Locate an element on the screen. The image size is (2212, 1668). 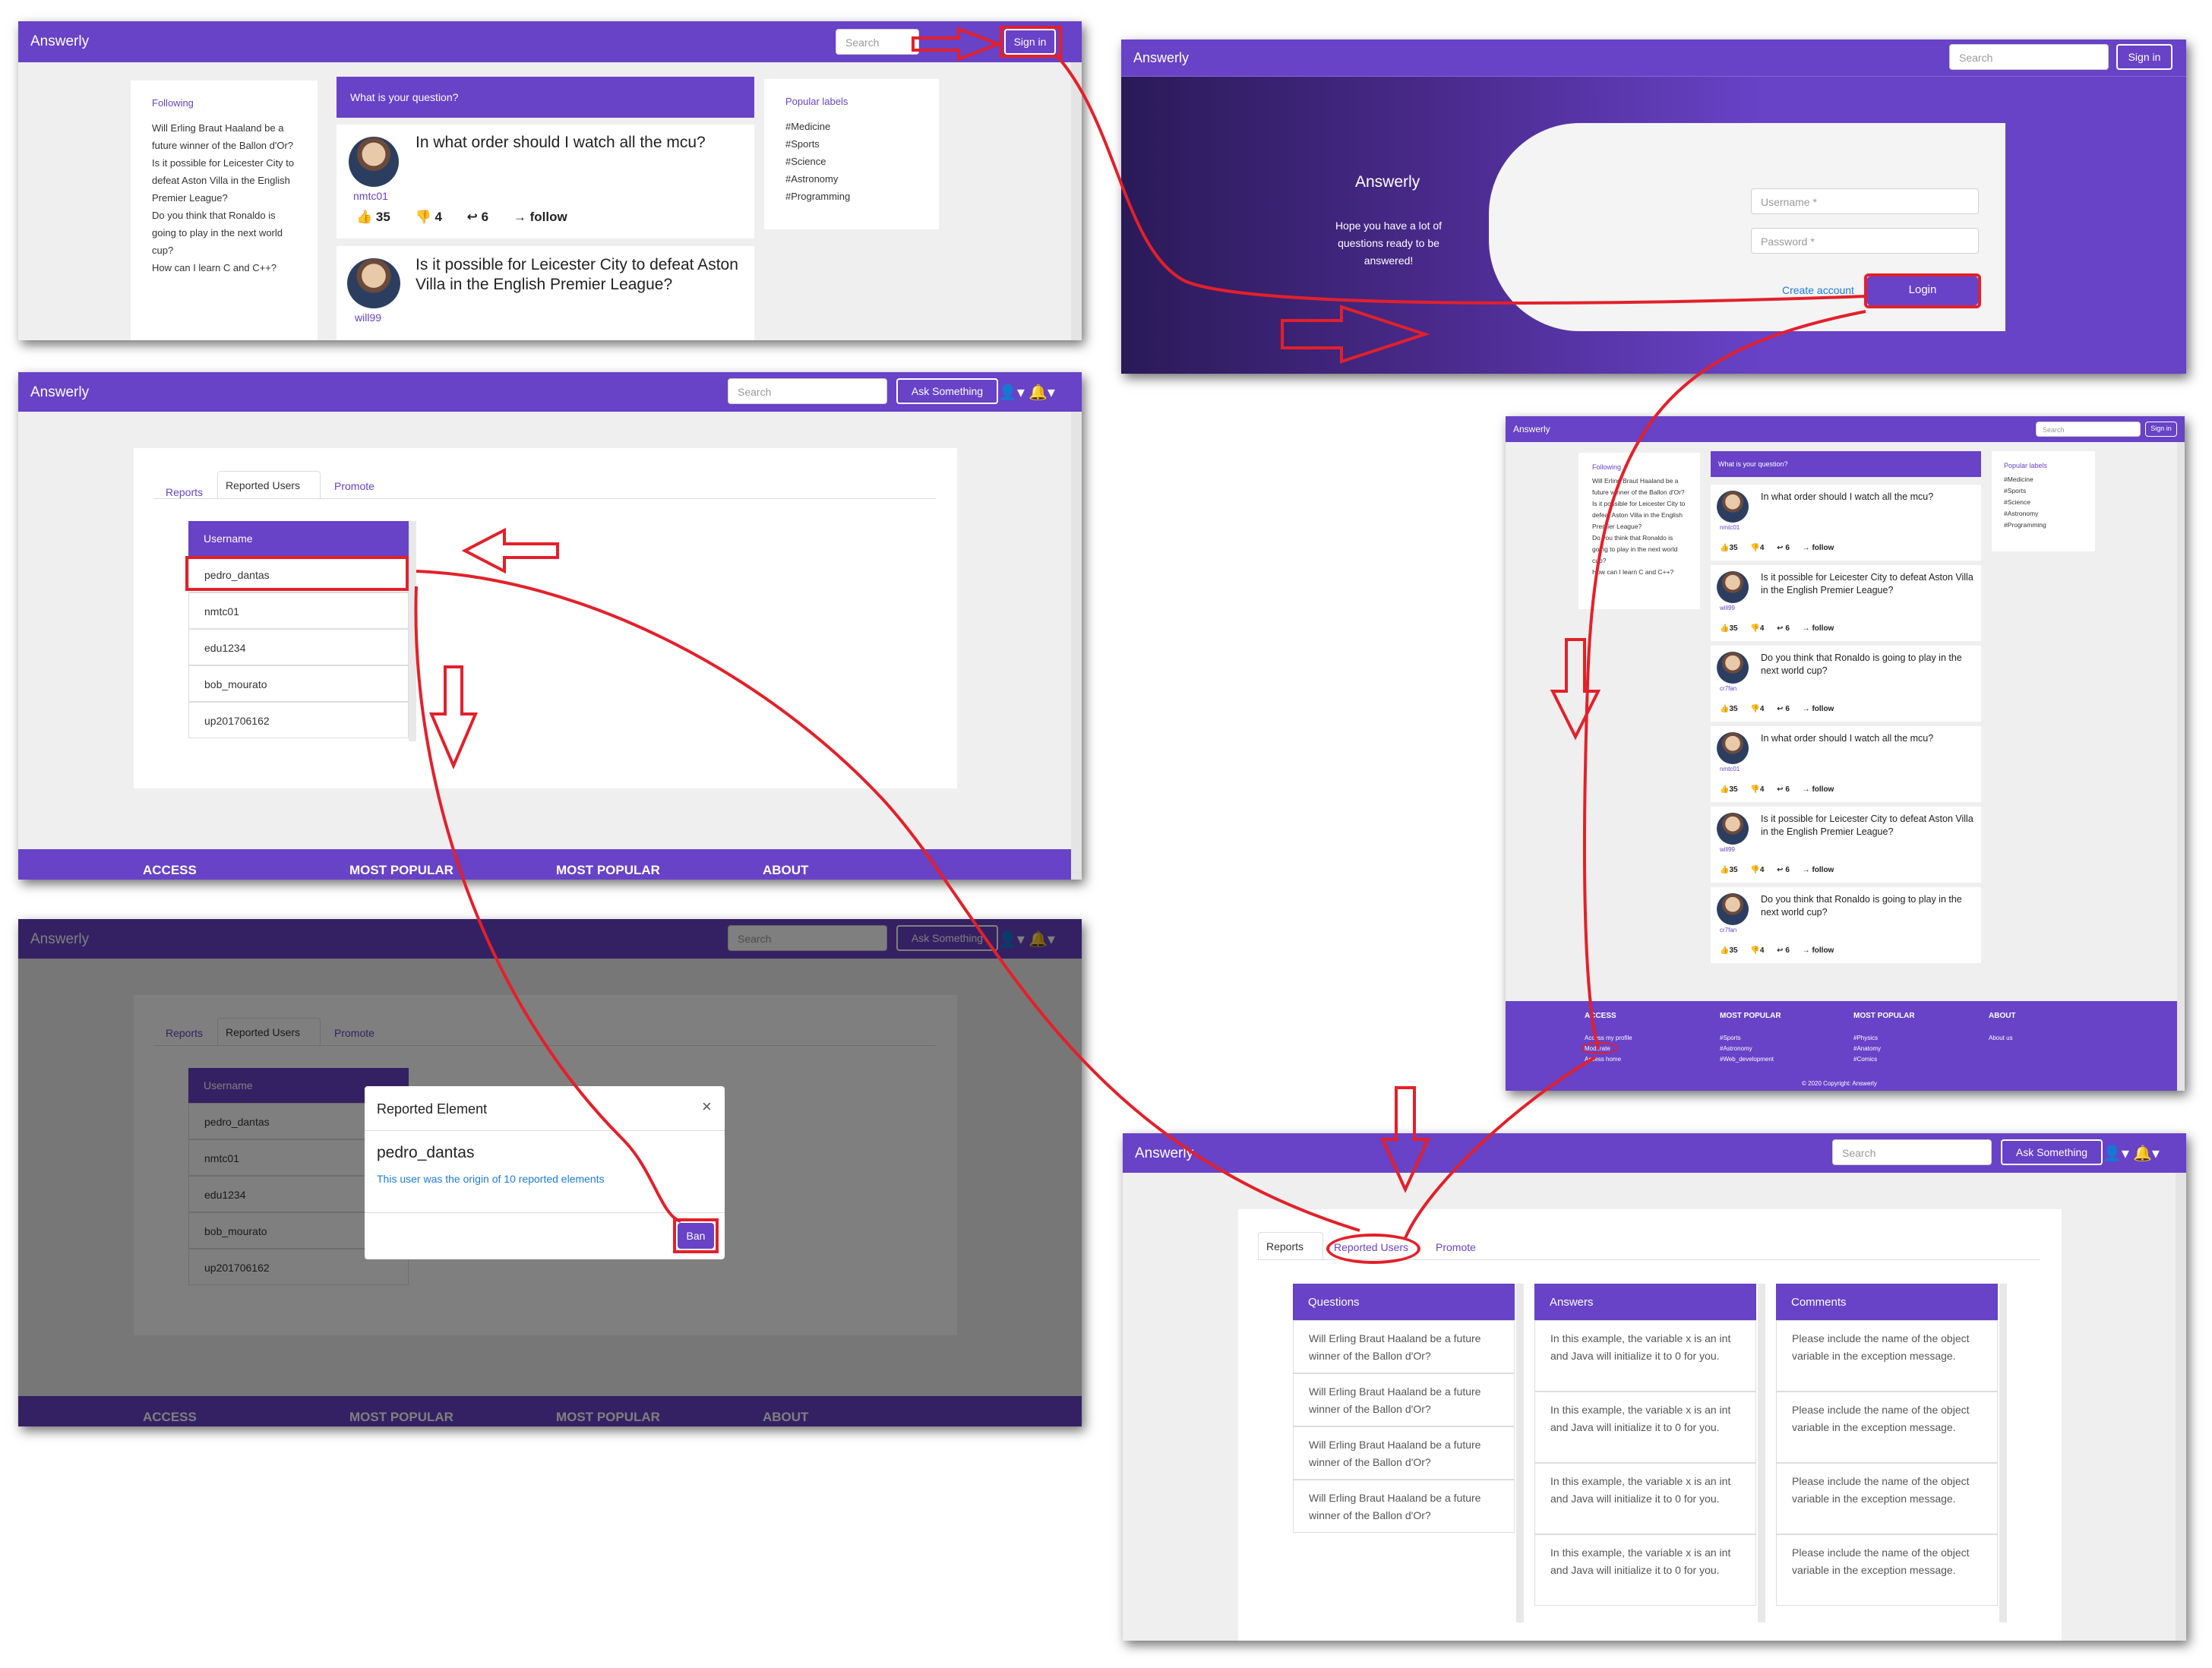
user-row: nmtc01 is located at coordinates (298, 610).